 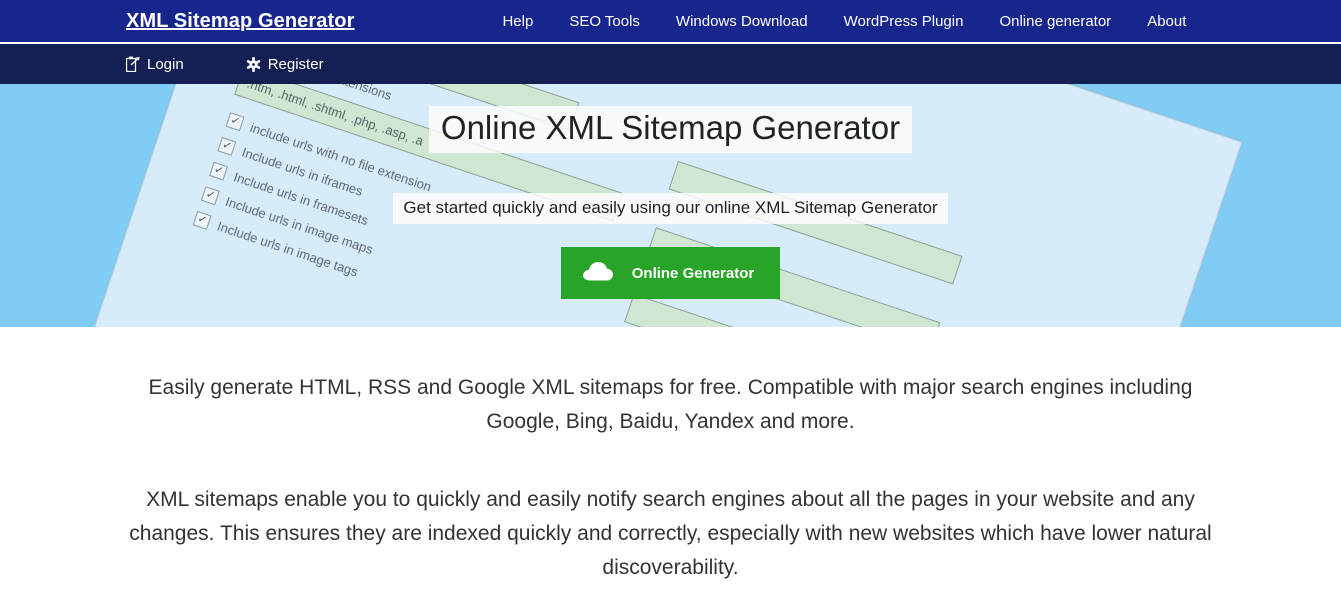 I want to click on nav-item-help: Help, so click(x=517, y=21).